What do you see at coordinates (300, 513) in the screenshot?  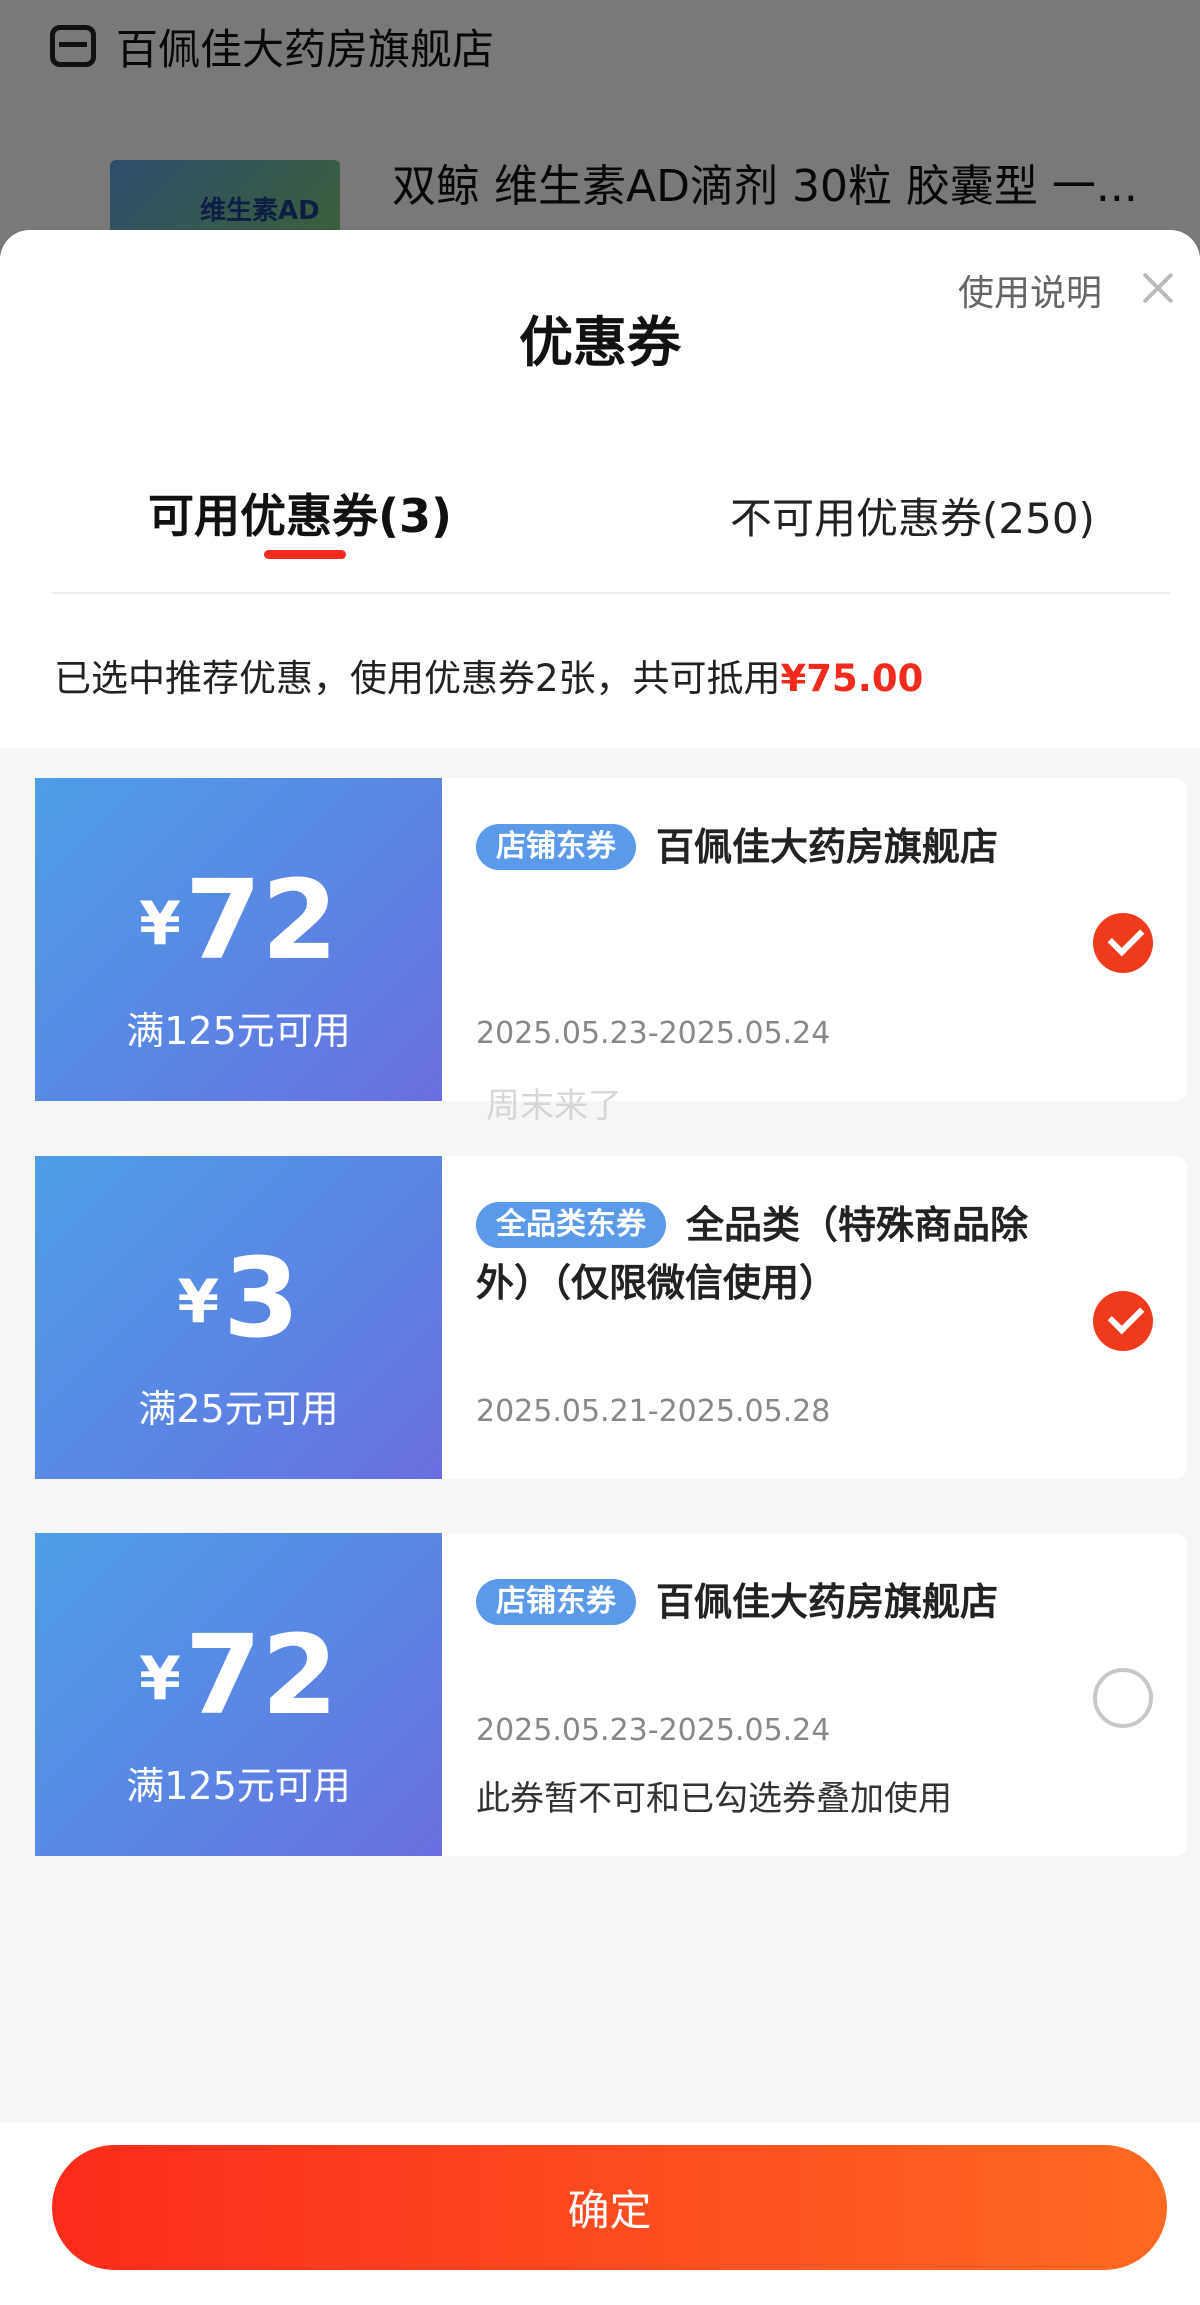 I see `tab-available: 可用优惠券(3)` at bounding box center [300, 513].